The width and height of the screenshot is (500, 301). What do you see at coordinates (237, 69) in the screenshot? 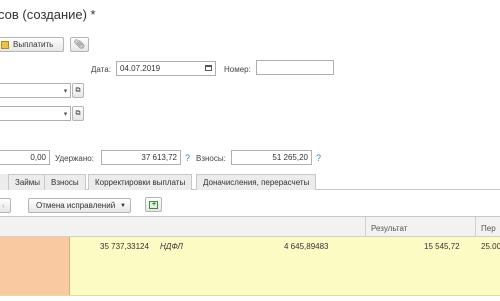
I see `number-label: Номер:` at bounding box center [237, 69].